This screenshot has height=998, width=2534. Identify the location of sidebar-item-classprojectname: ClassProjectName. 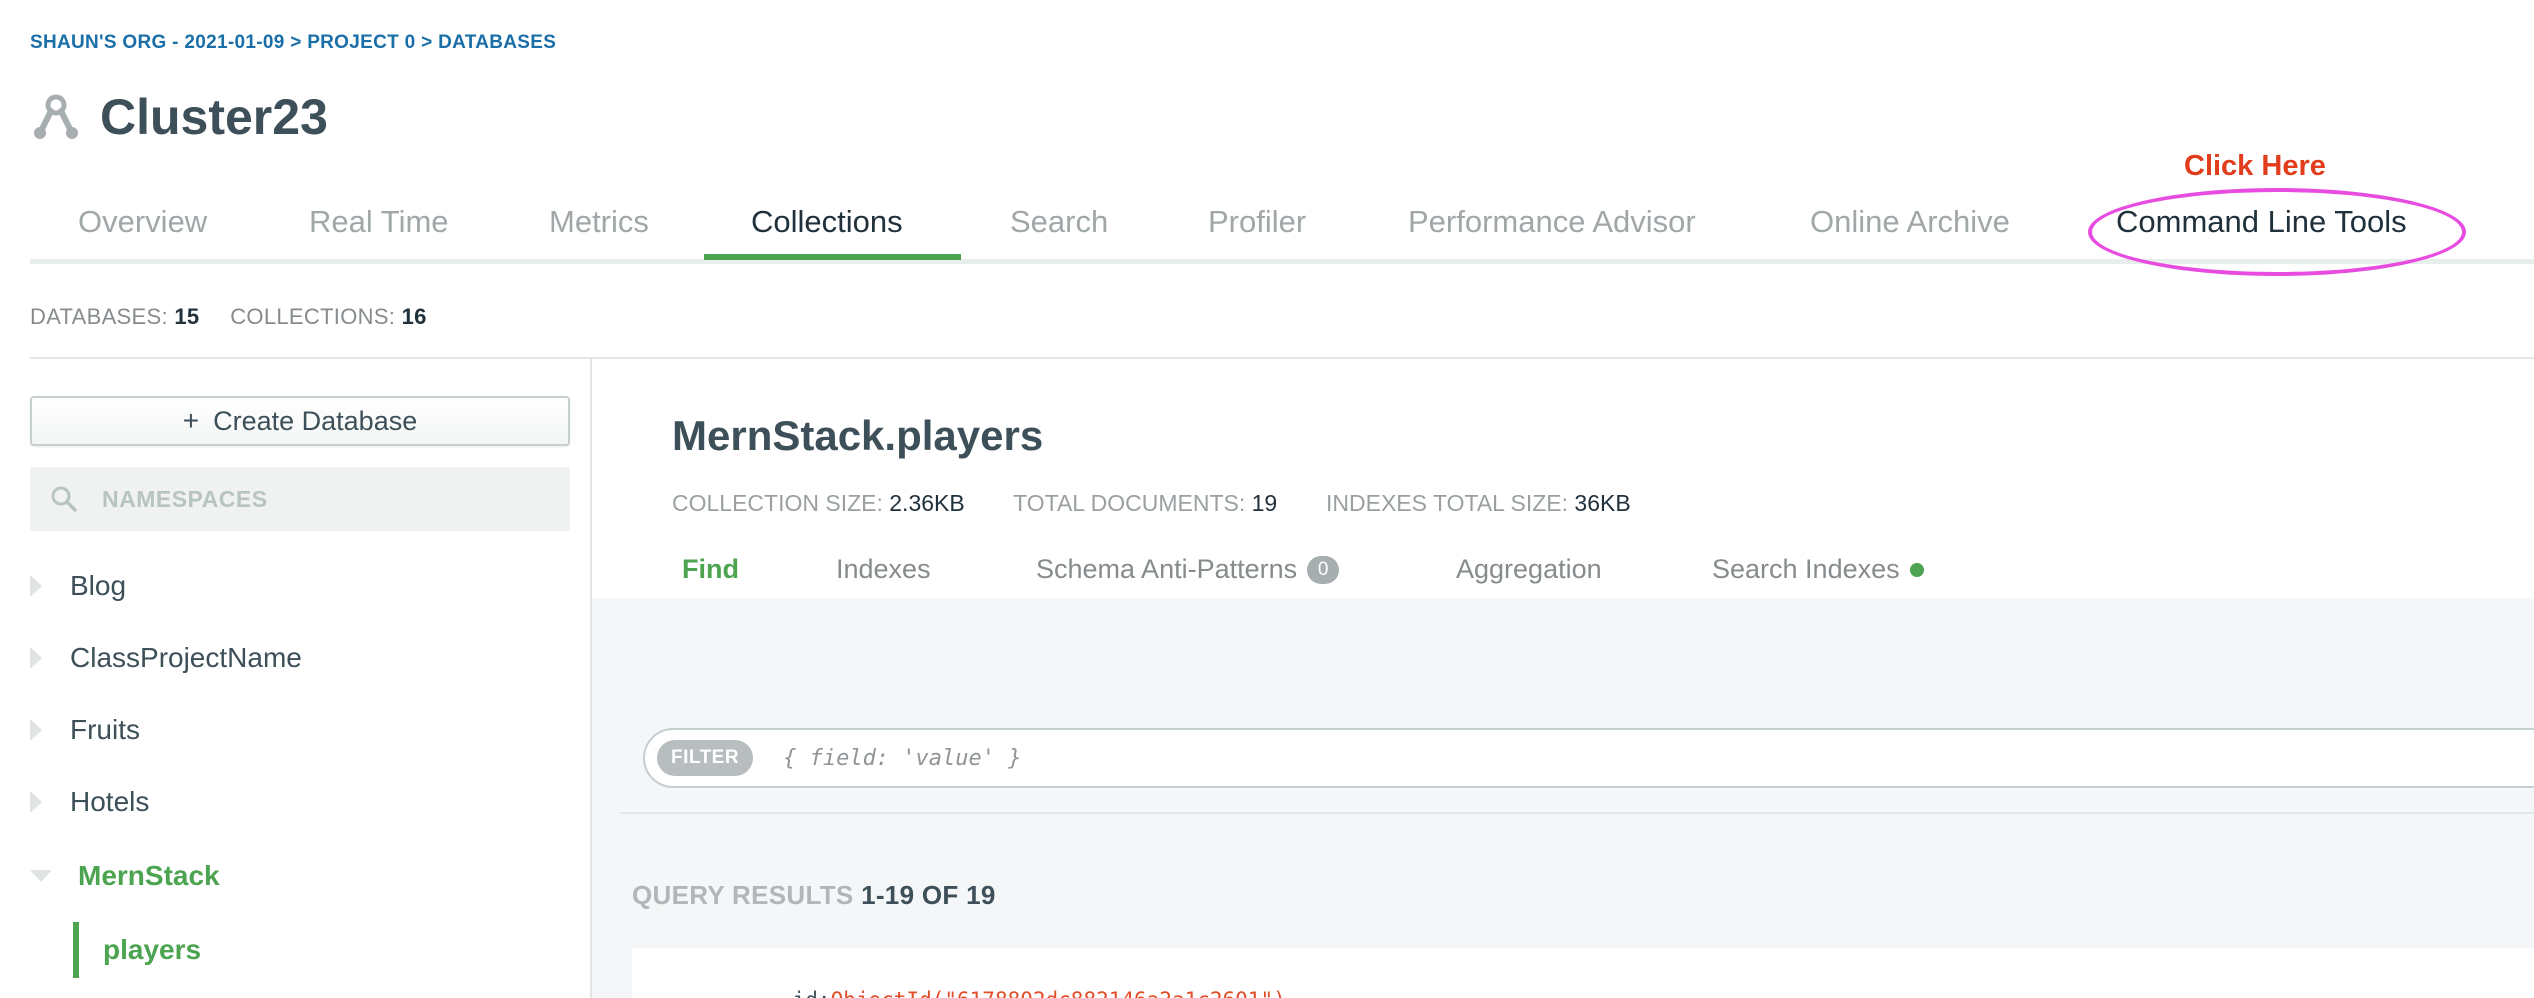
(166, 658).